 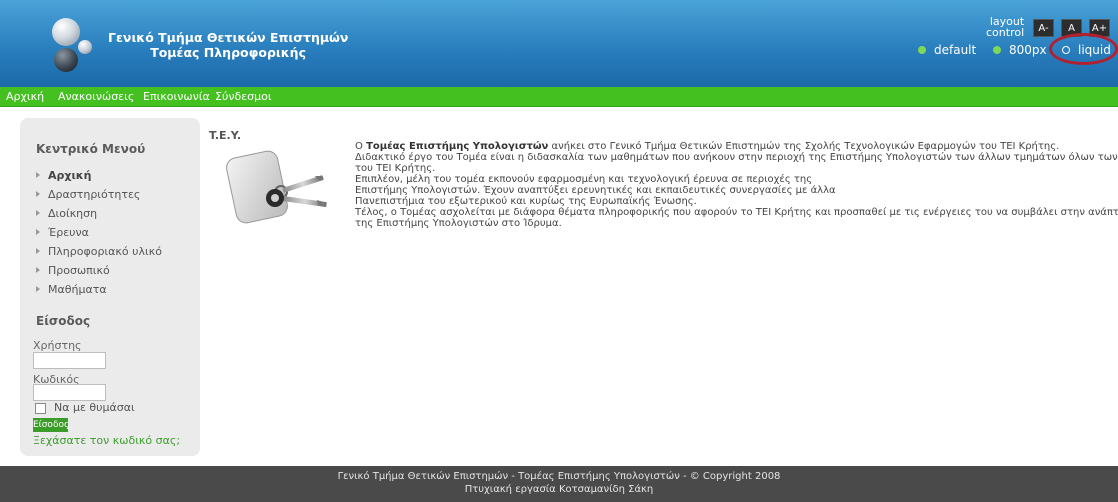 What do you see at coordinates (51, 425) in the screenshot?
I see `login-button: Είσοδος` at bounding box center [51, 425].